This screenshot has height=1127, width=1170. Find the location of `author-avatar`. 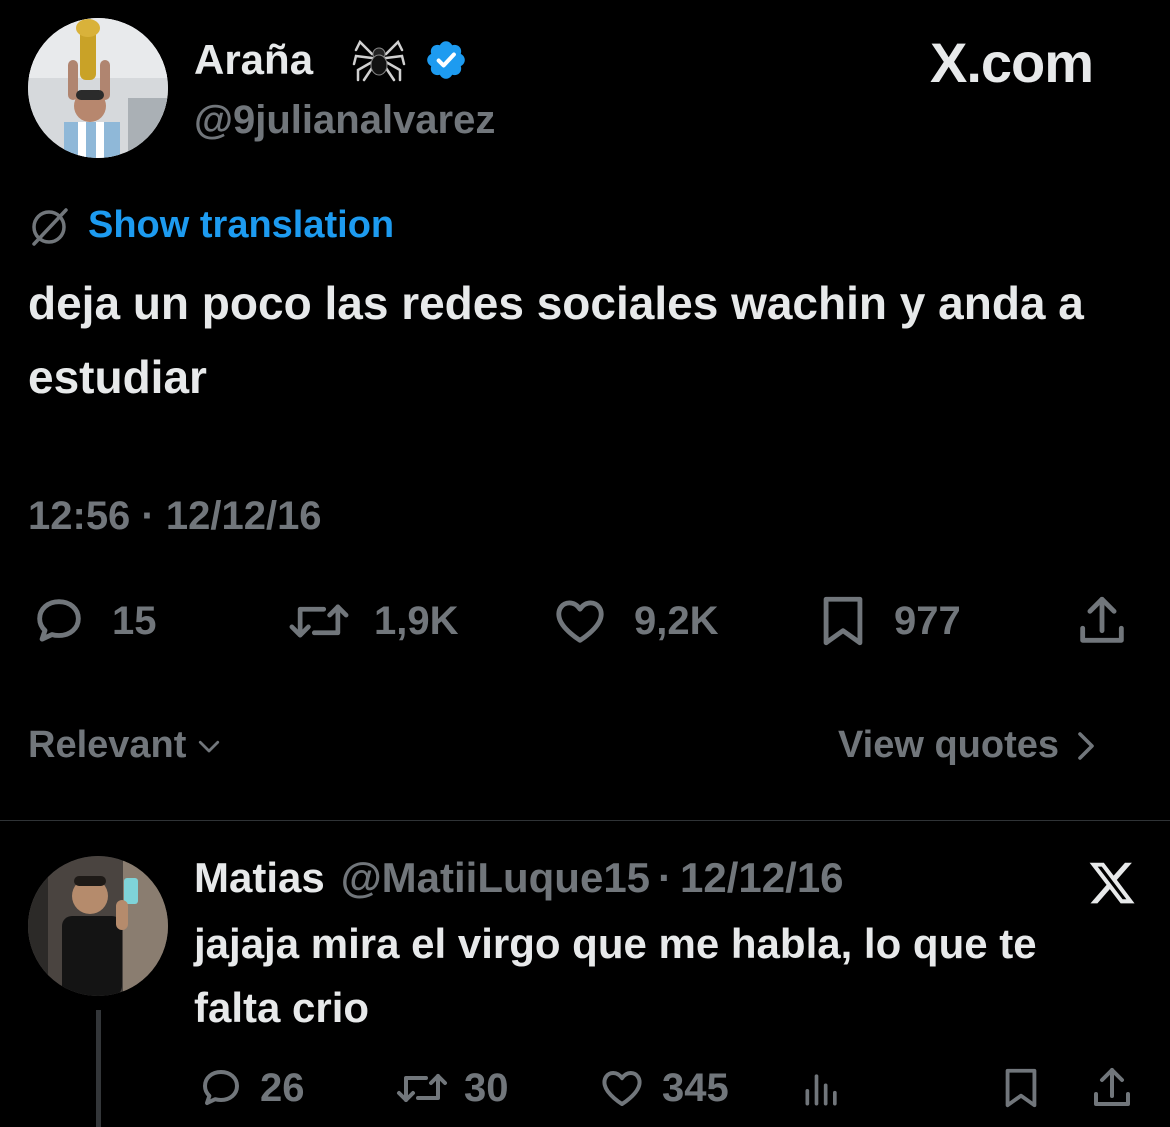

author-avatar is located at coordinates (98, 88).